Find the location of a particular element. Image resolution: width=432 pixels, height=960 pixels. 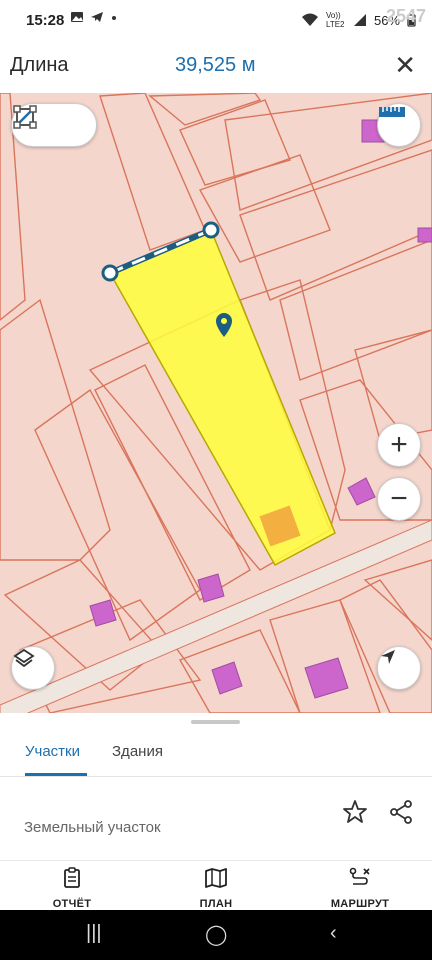

sheet-drag-handle is located at coordinates (215, 722).